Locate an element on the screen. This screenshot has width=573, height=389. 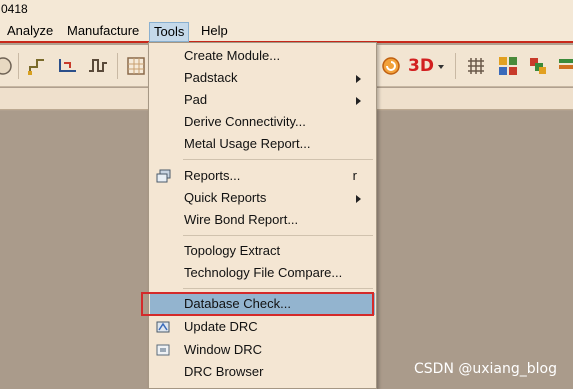
menu-item-label: DRC Browser is located at coordinates (224, 371).